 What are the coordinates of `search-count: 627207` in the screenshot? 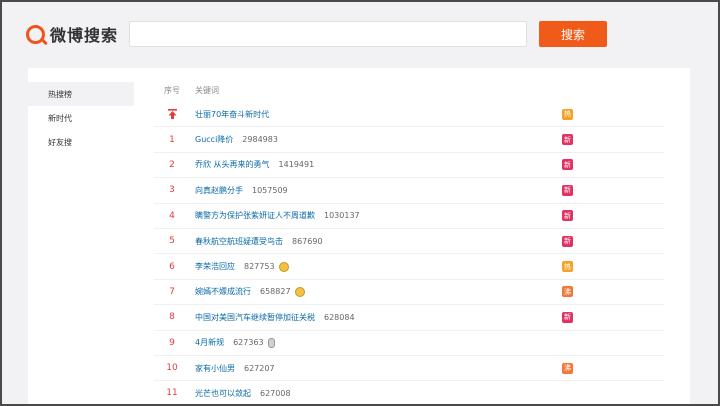 It's located at (259, 368).